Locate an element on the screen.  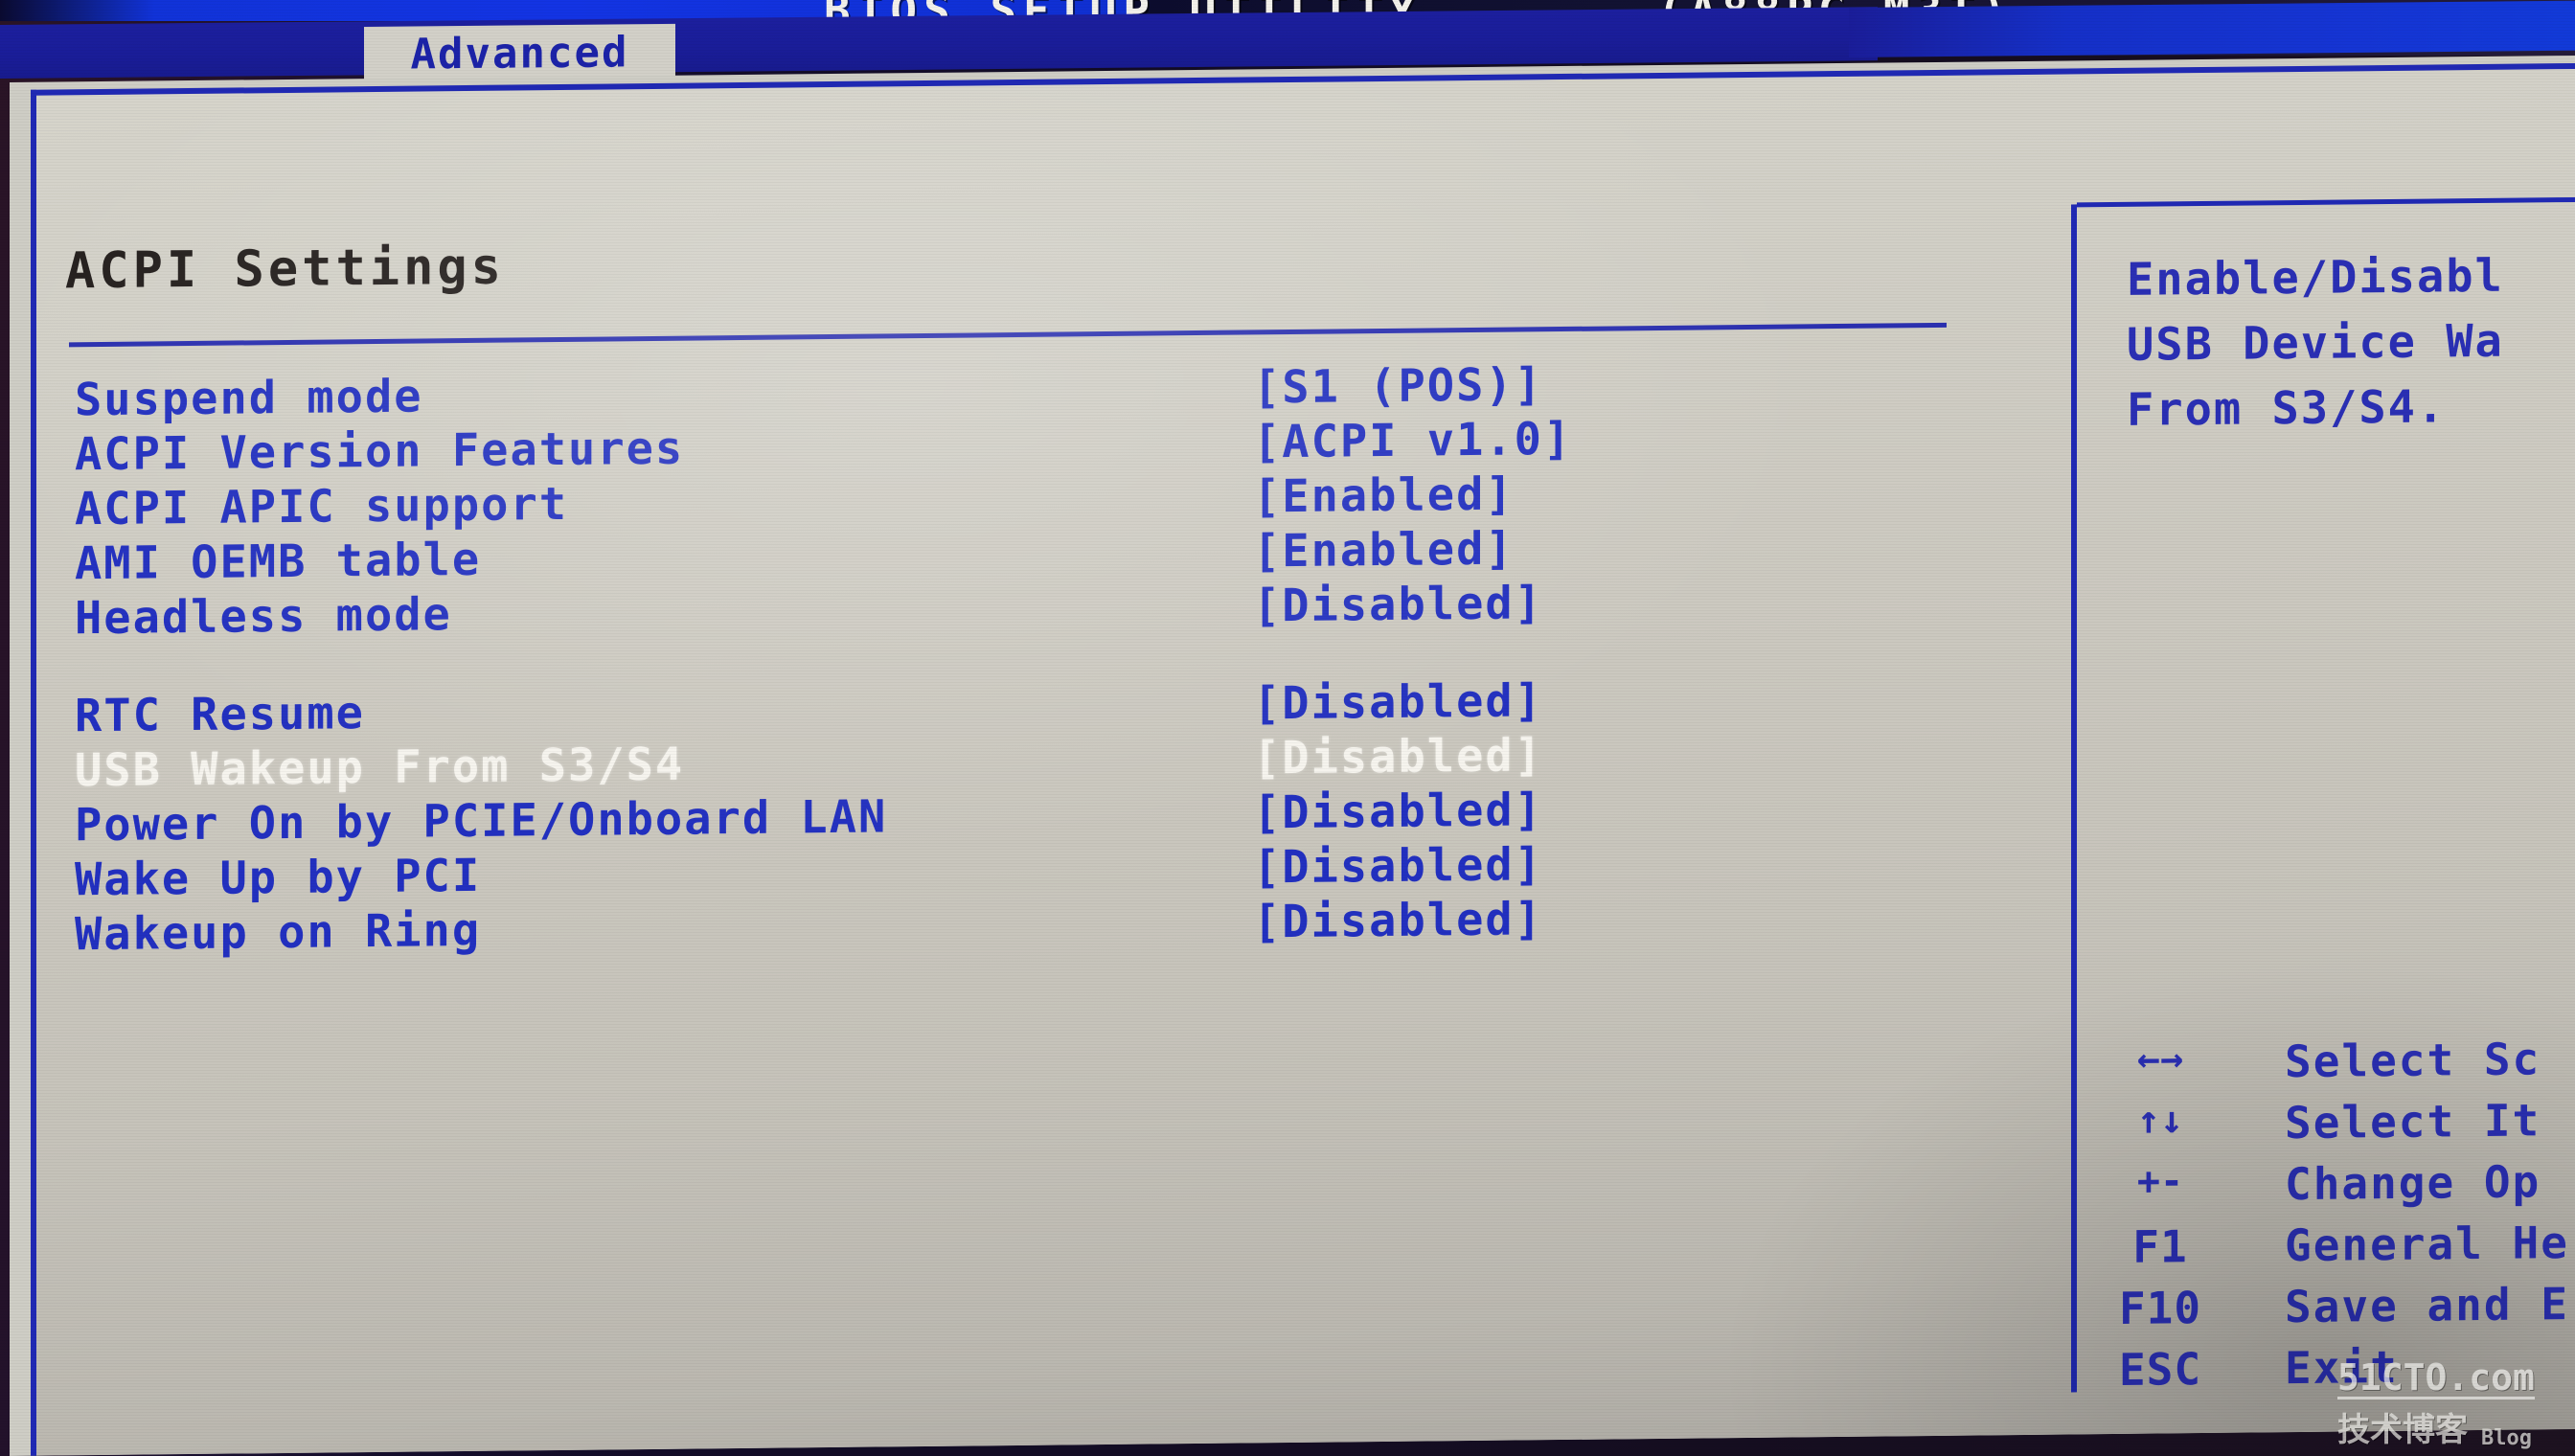
setting-value: [ACPI v1.0] is located at coordinates (1412, 440).